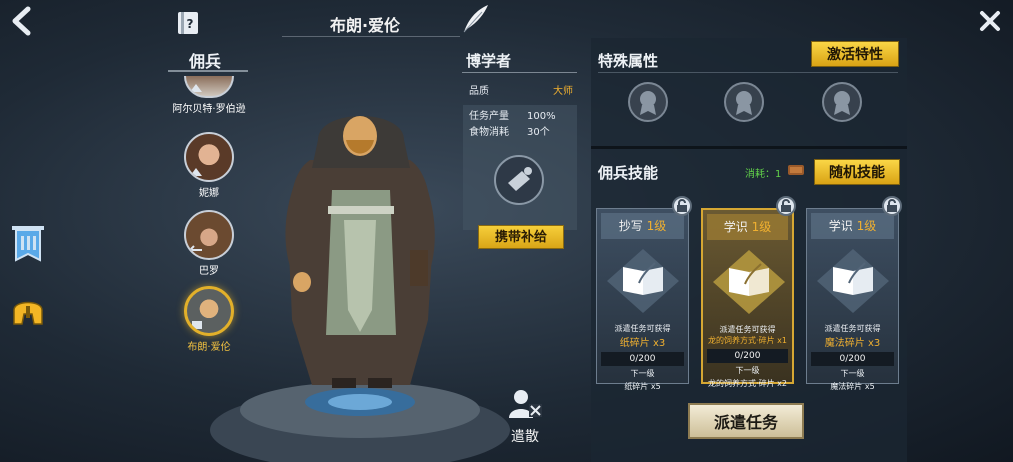 The image size is (1013, 462). I want to click on panel-separator, so click(749, 147).